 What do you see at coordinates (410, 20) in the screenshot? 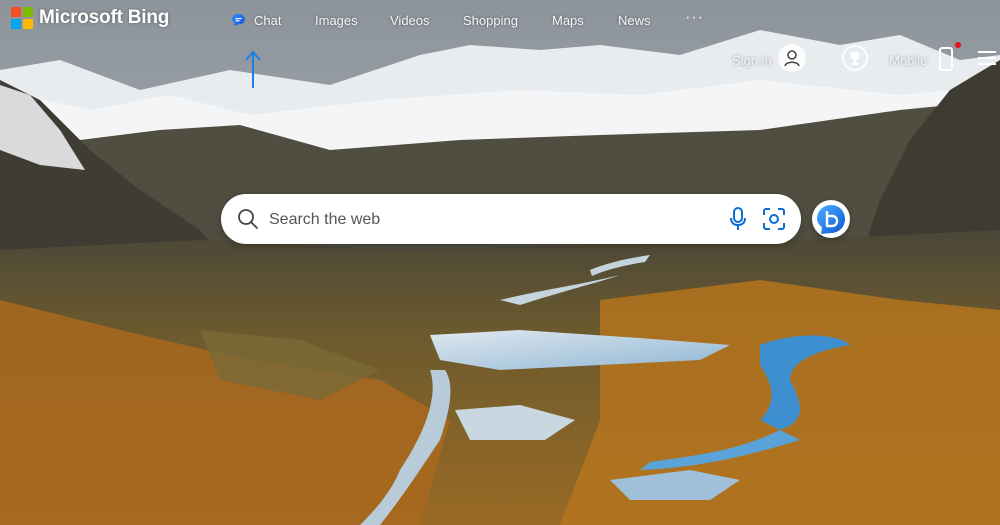
I see `nav-videos: Videos` at bounding box center [410, 20].